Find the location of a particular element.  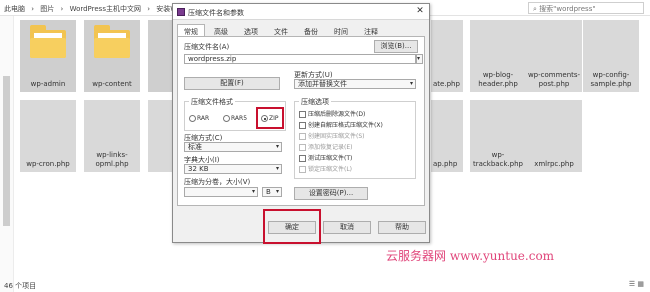

search-input: ⌕ 搜索"wordpress" is located at coordinates (586, 8).